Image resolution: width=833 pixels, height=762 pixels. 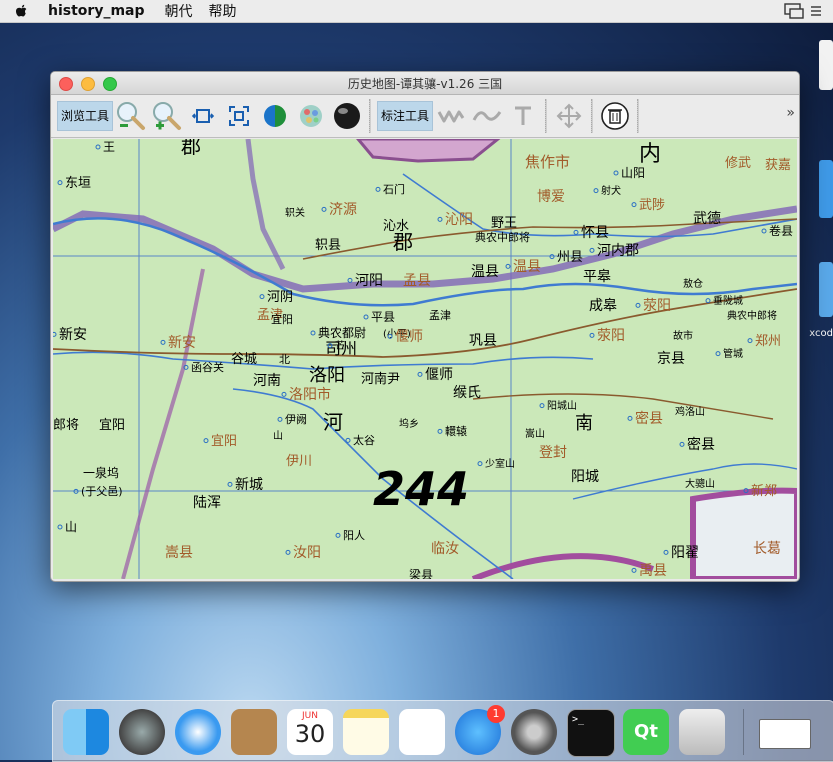 I want to click on notes-icon, so click(x=366, y=732).